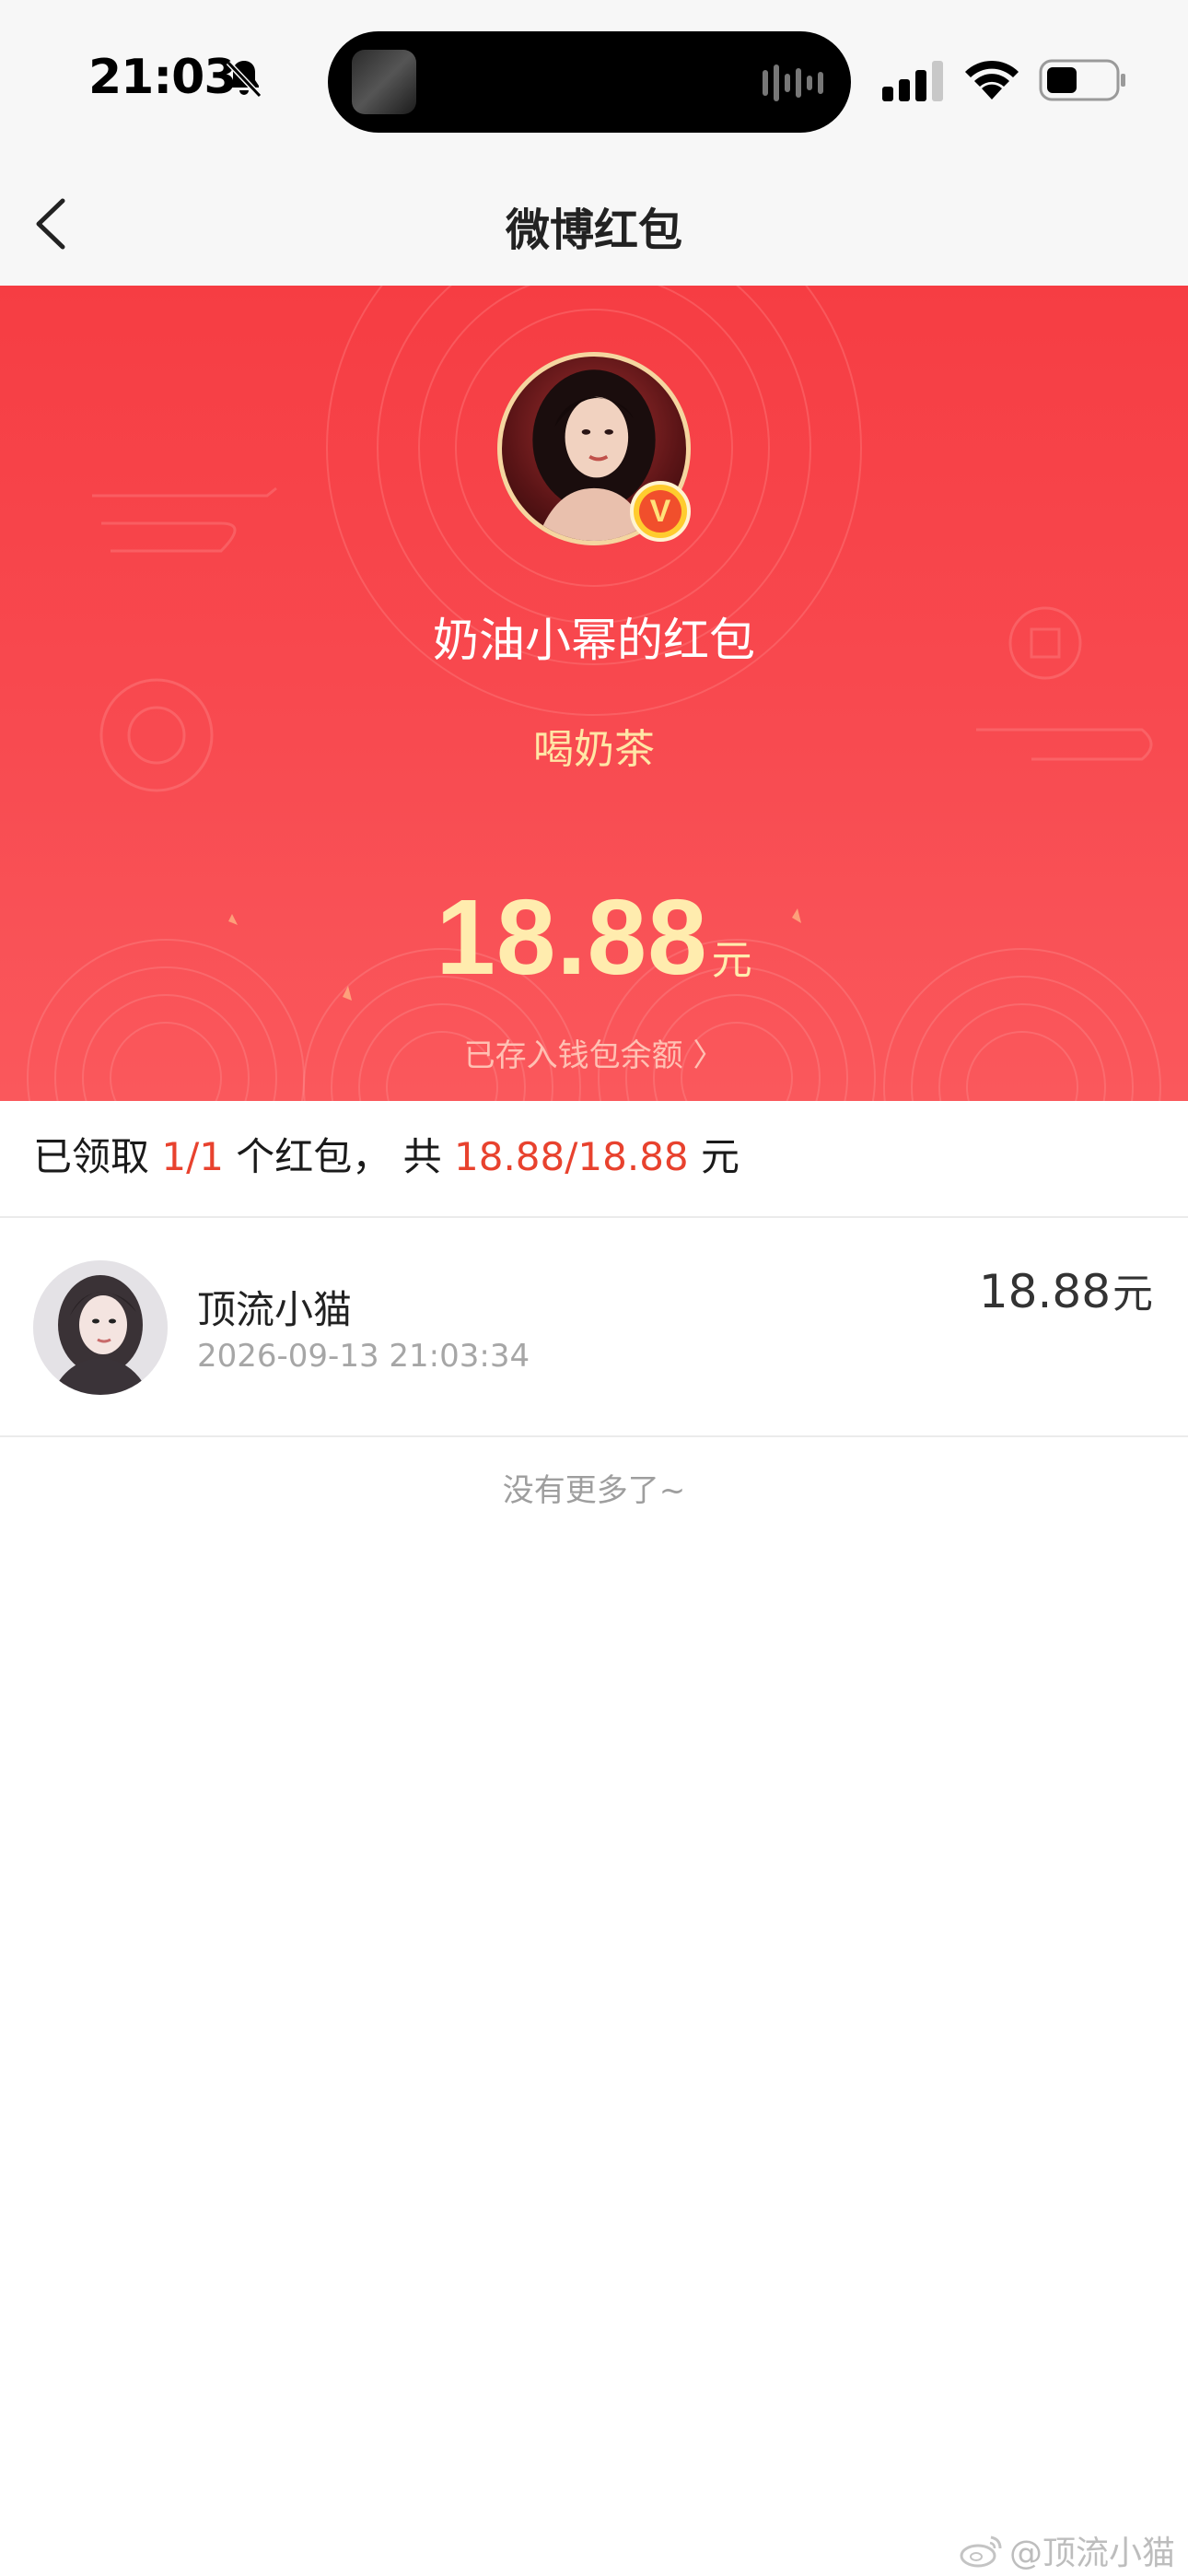  What do you see at coordinates (1044, 1291) in the screenshot?
I see `recipient-amount-value: 18.88` at bounding box center [1044, 1291].